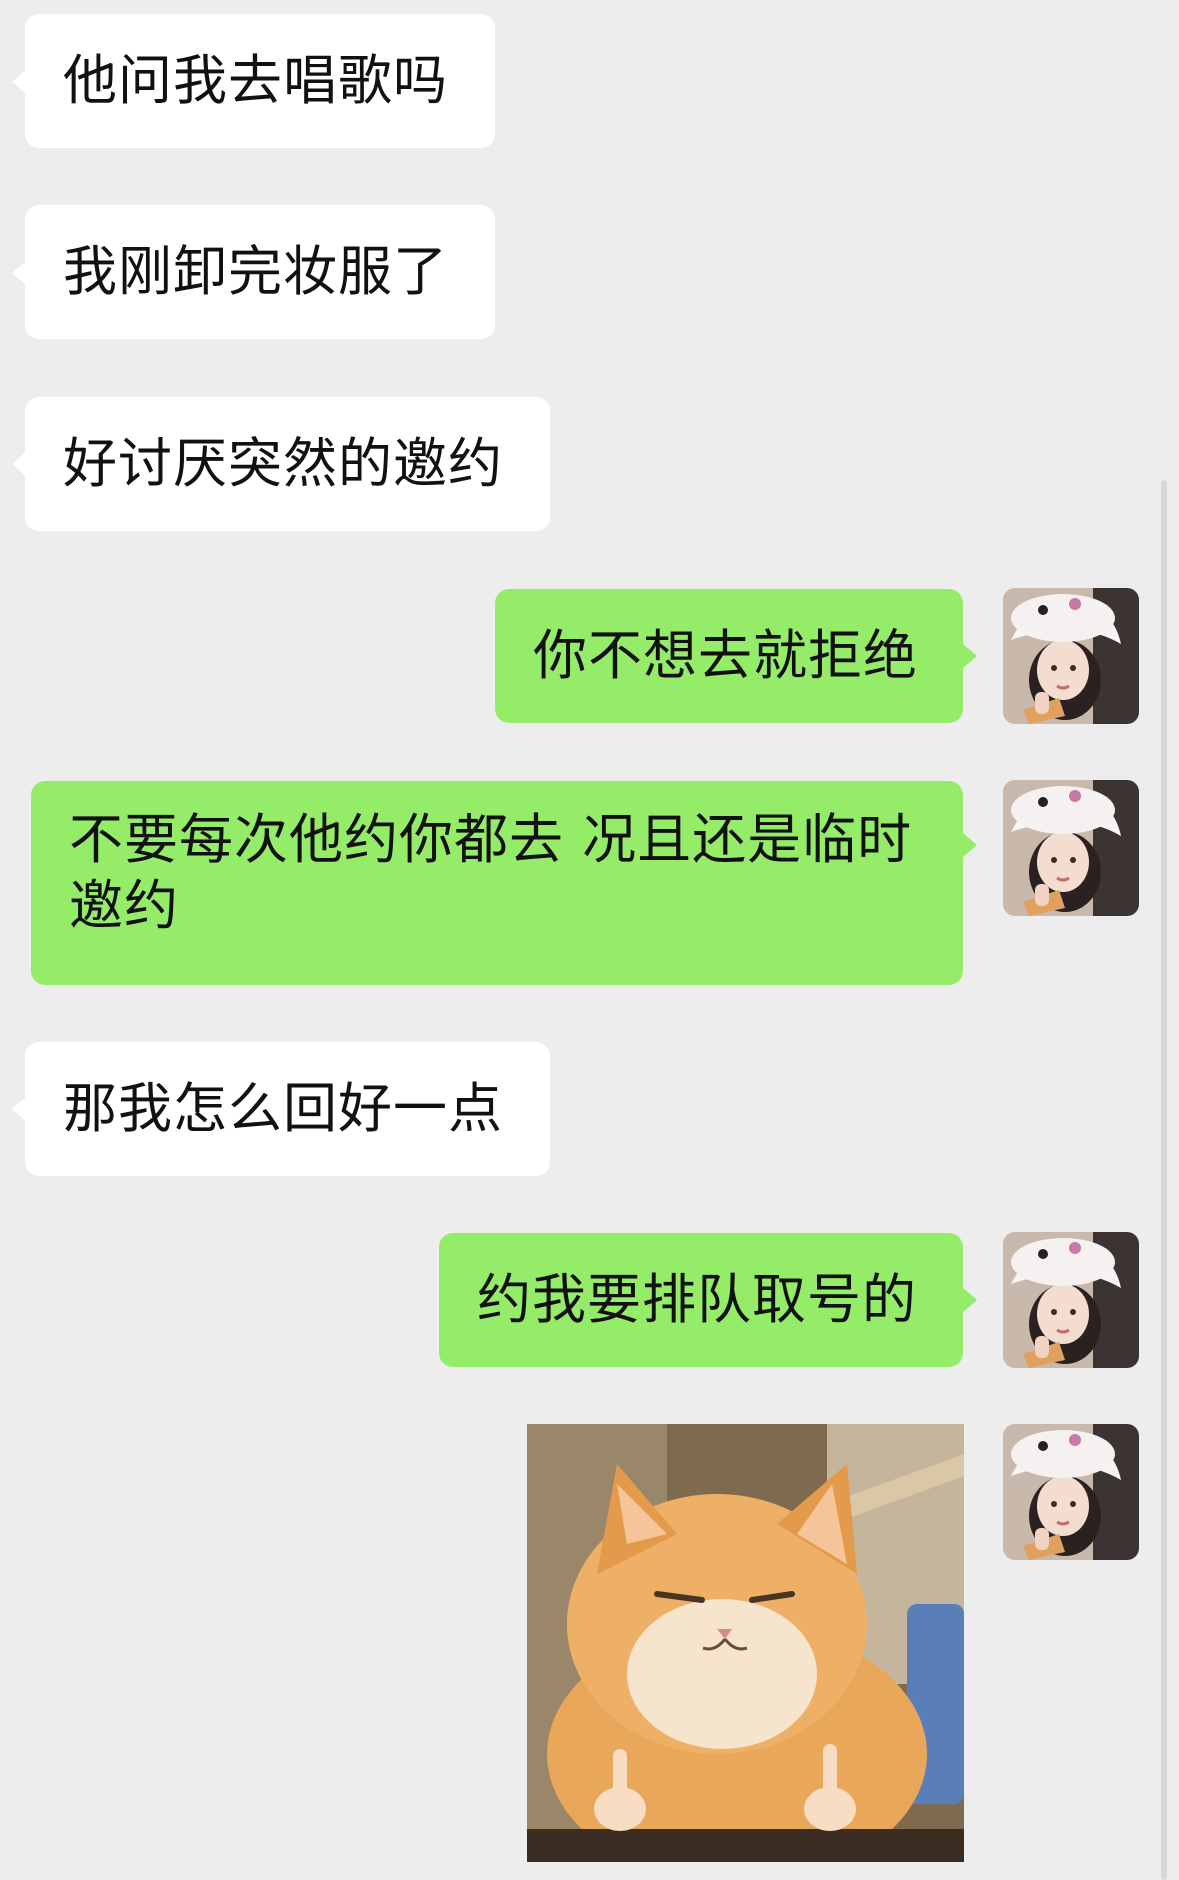  I want to click on scrollbar, so click(1164, 1180).